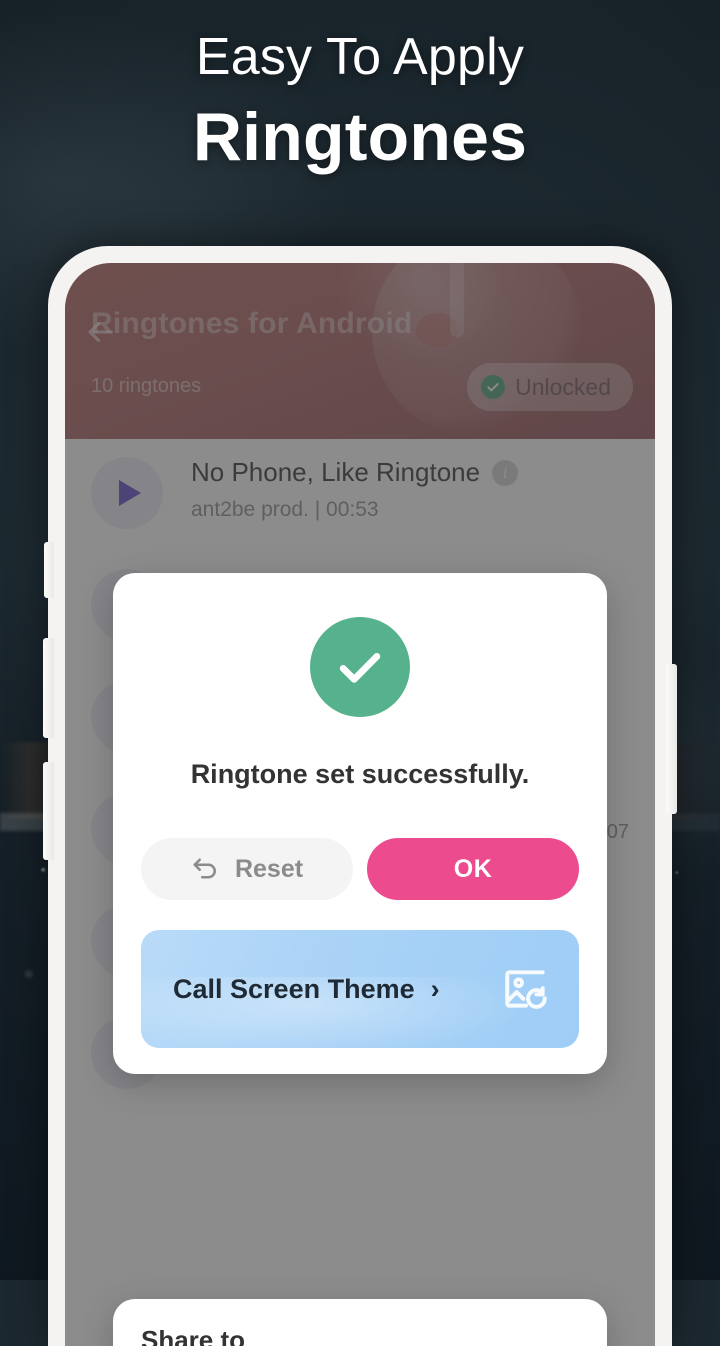 This screenshot has height=1346, width=720. What do you see at coordinates (360, 136) in the screenshot?
I see `promo-line-2: Ringtones` at bounding box center [360, 136].